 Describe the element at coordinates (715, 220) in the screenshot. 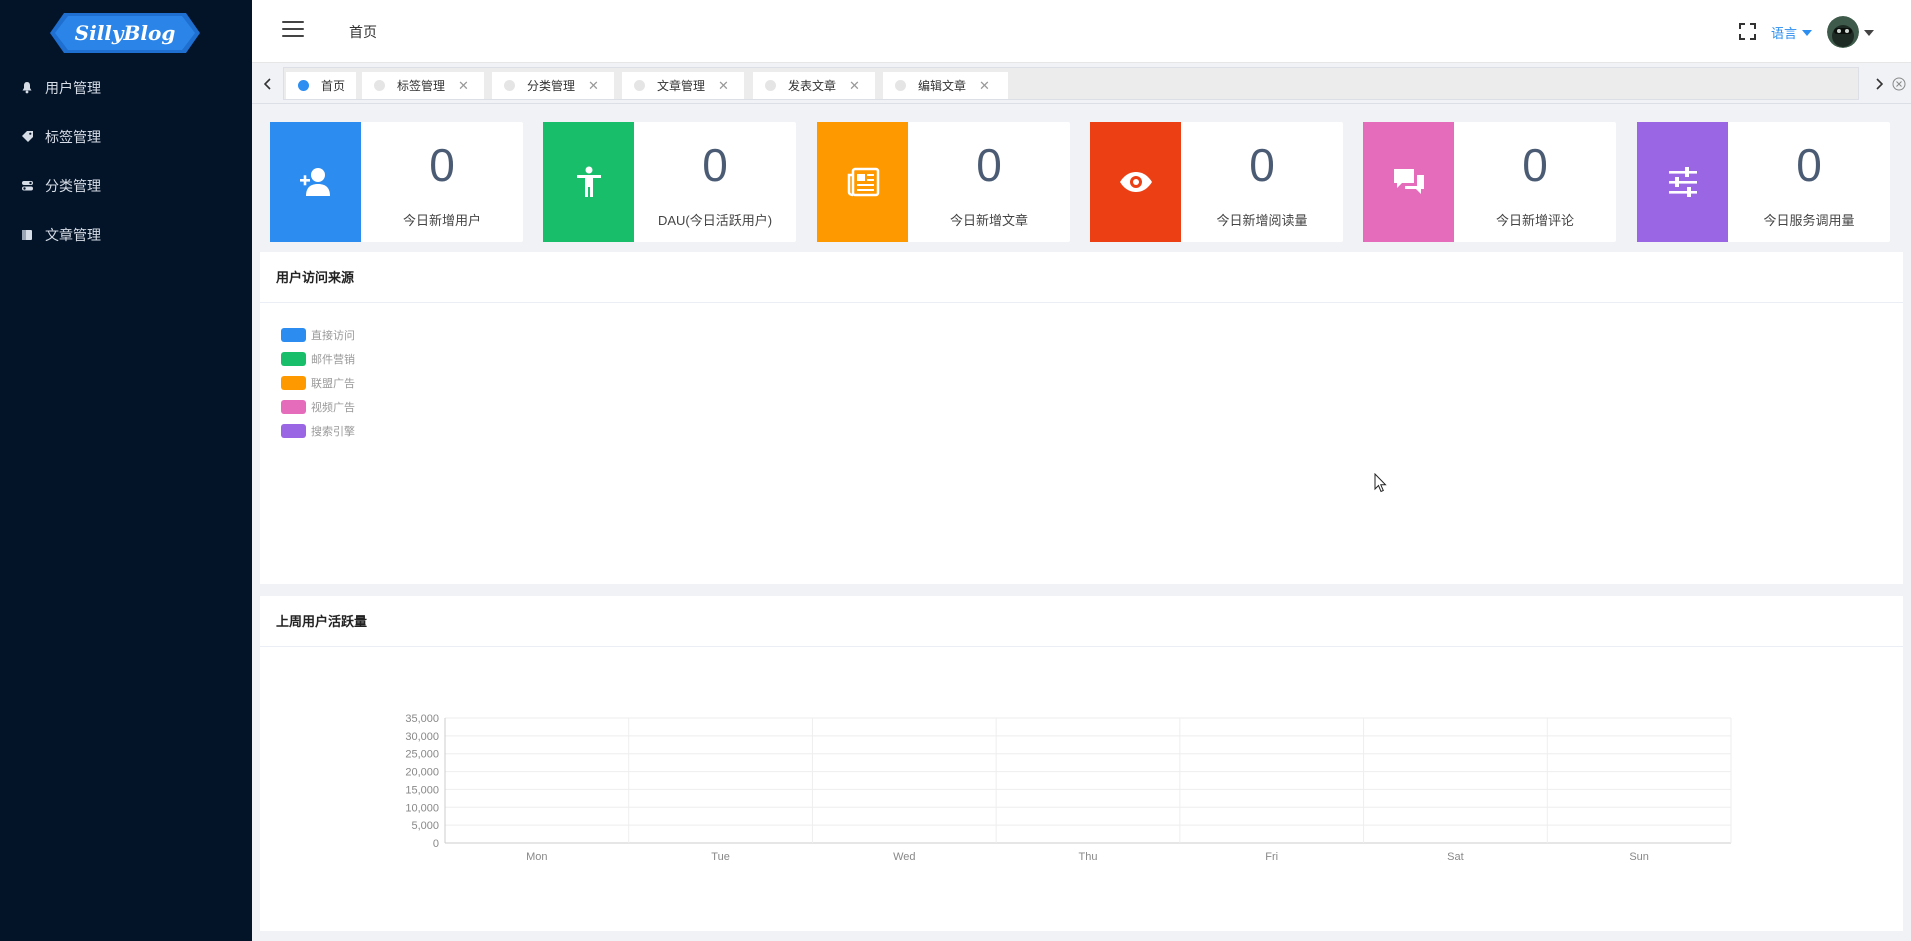

I see `stat-label: DAU(今日活跃用户)` at that location.